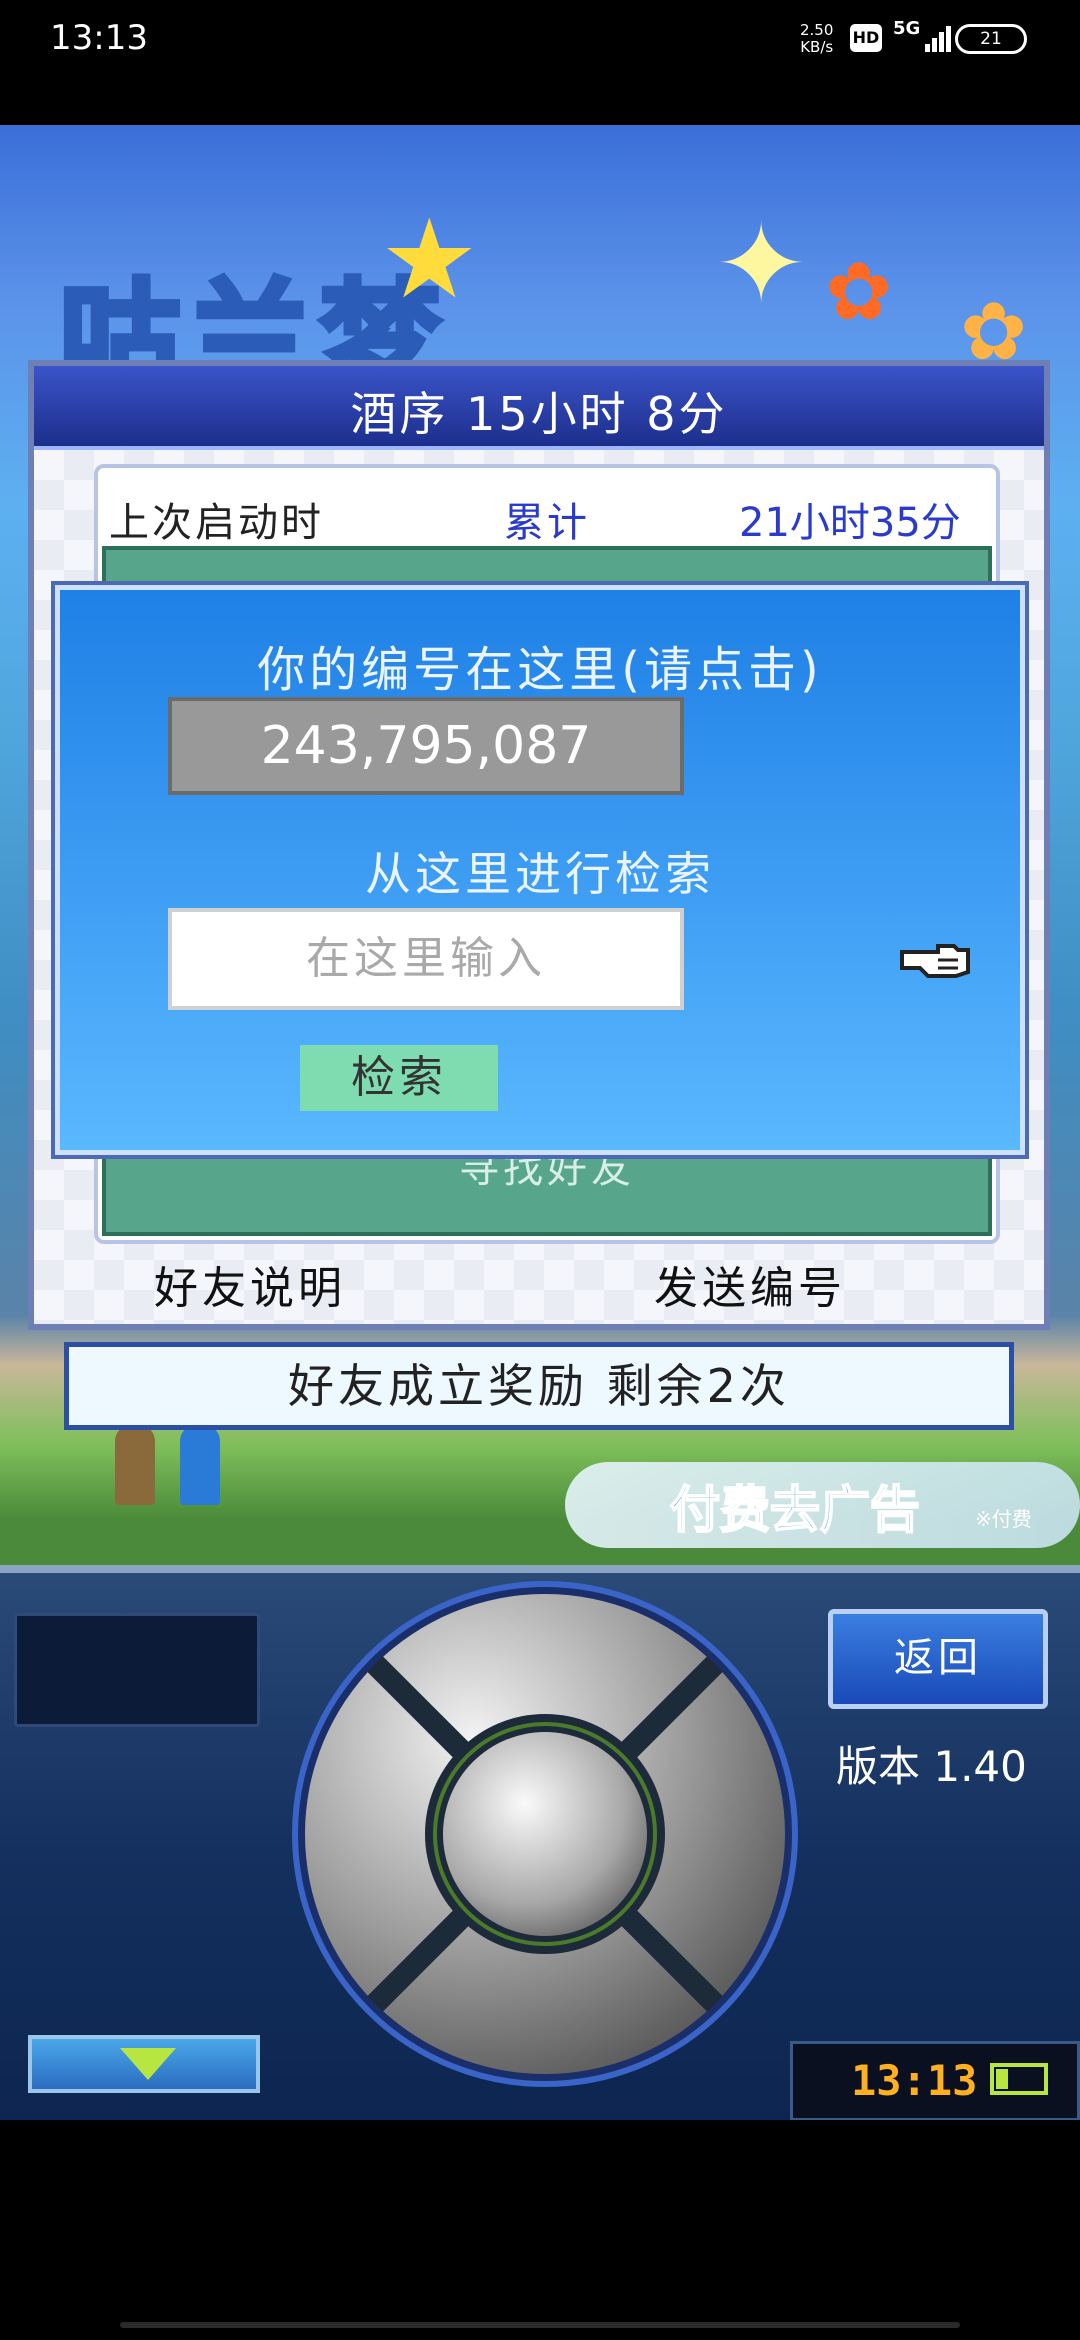 Image resolution: width=1080 pixels, height=2340 pixels. I want to click on bottom-area, so click(540, 2230).